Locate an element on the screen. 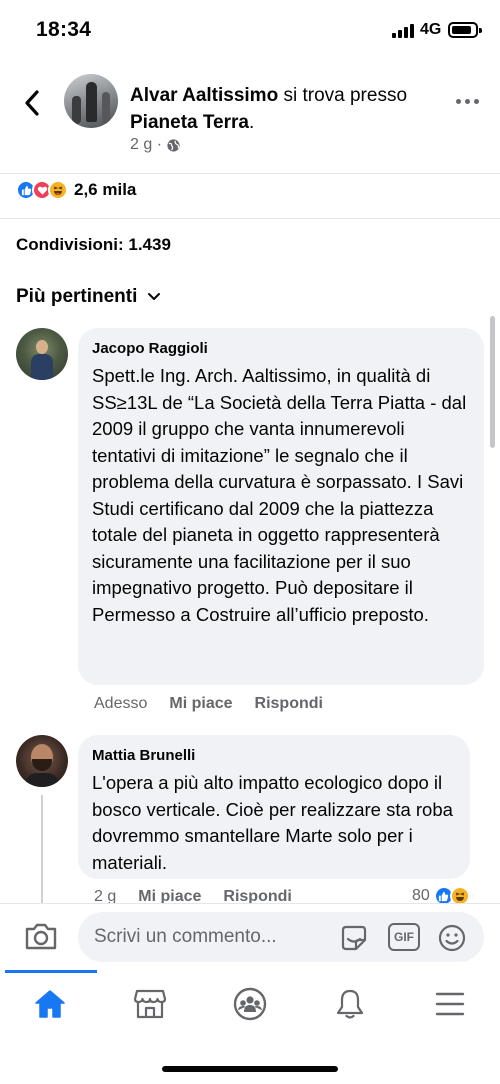 This screenshot has width=500, height=1084. notifications-icon is located at coordinates (350, 1004).